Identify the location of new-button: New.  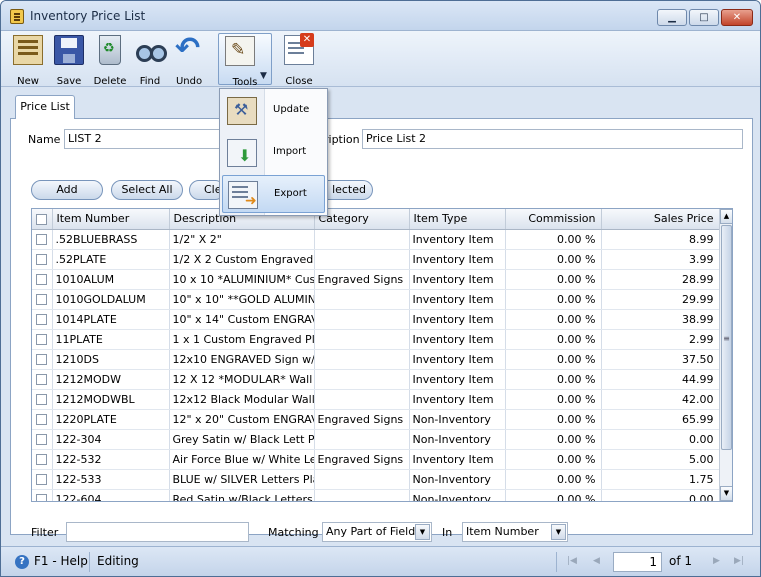
(28, 60).